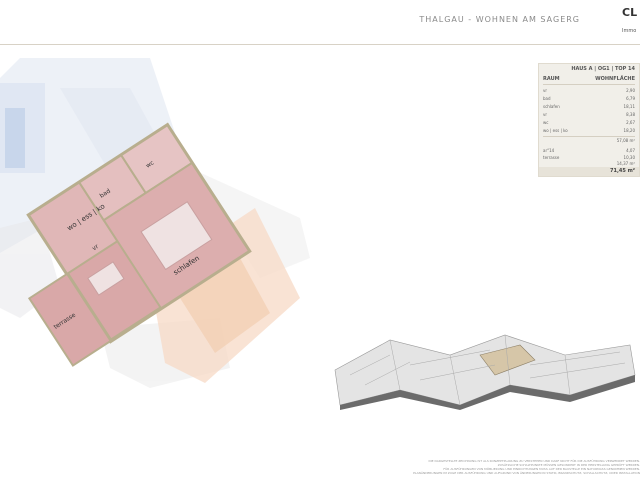  Describe the element at coordinates (589, 142) in the screenshot. I see `subtotal-living-row: 57,08 m²` at that location.